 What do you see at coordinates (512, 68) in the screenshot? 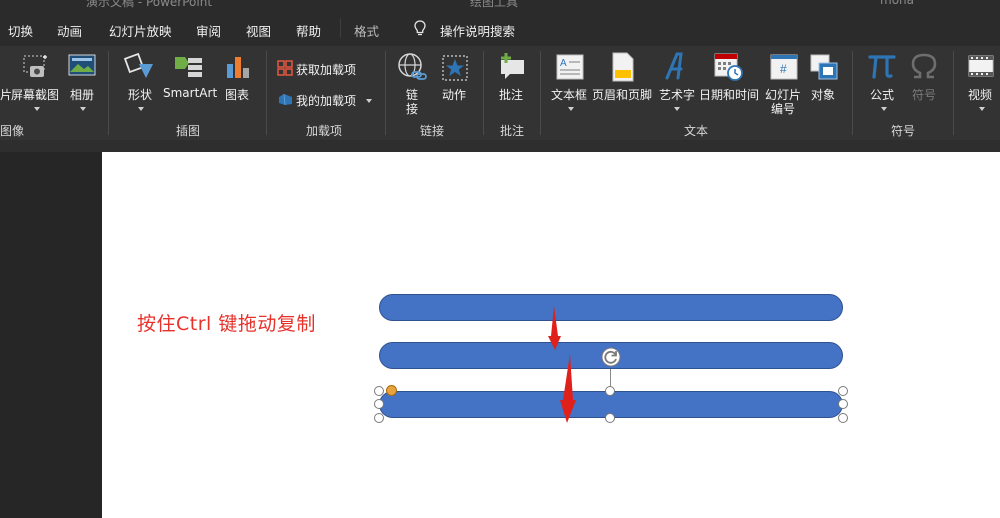
I see `comment-icon` at bounding box center [512, 68].